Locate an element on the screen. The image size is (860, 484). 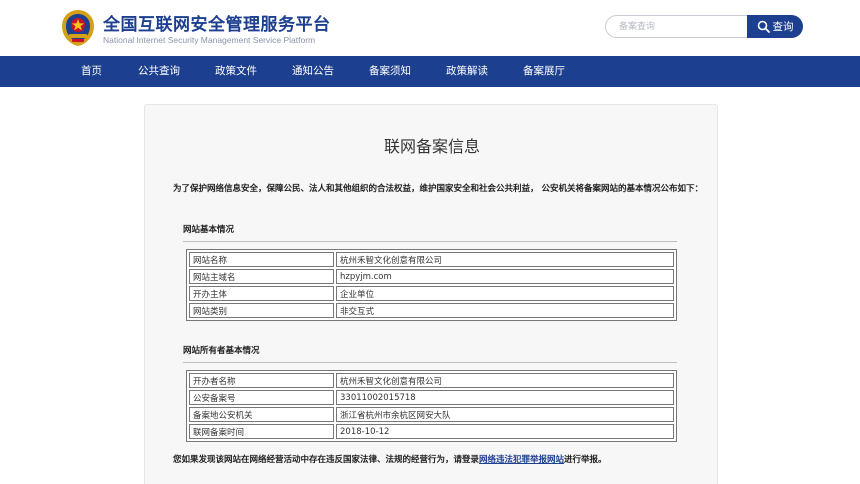
table-row: 开办者名称 杭州禾智文化创意有限公司 is located at coordinates (431, 380).